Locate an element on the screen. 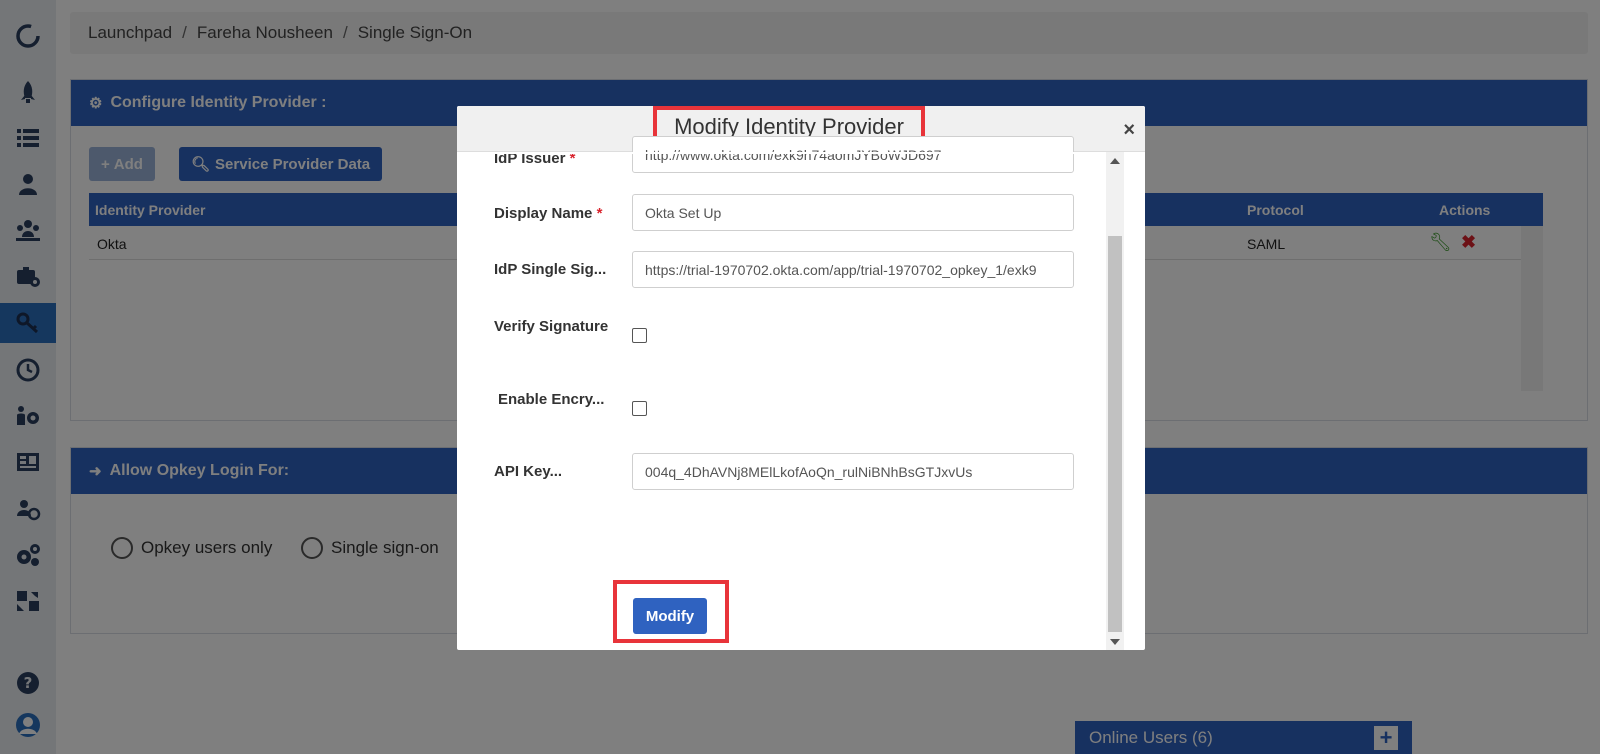 The height and width of the screenshot is (754, 1600). modify-button: Modify is located at coordinates (670, 616).